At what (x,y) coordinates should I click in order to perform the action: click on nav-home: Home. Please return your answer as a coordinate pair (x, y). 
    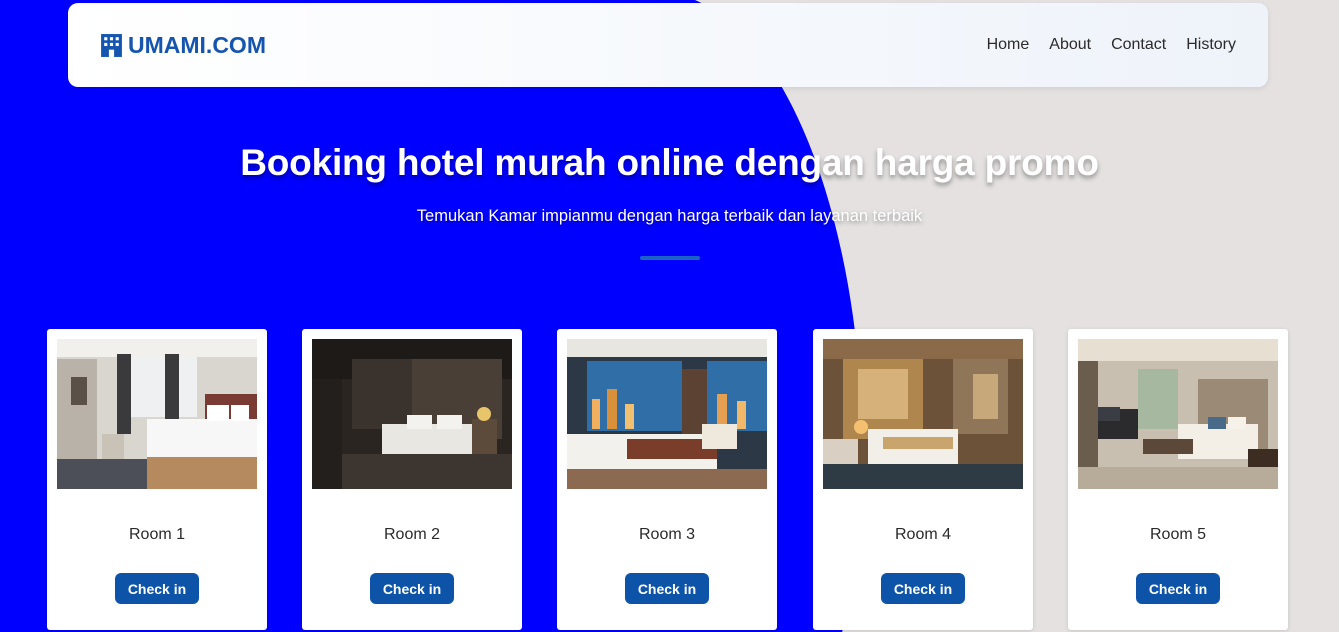
    Looking at the image, I should click on (1008, 45).